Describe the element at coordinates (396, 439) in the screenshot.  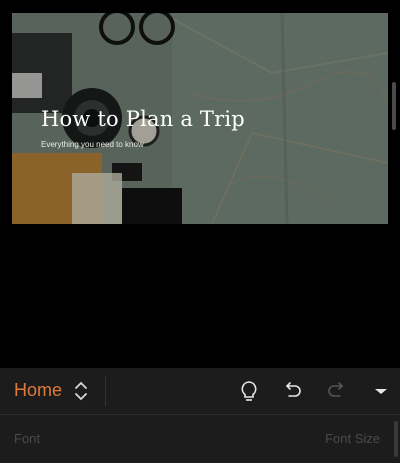
I see `ribbon-scrollbar` at that location.